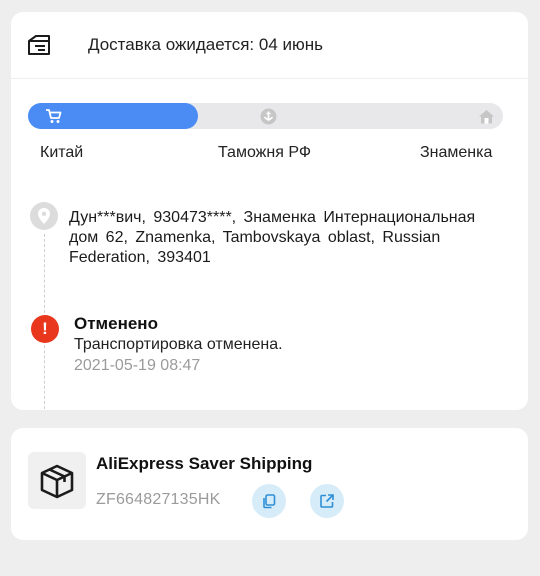  Describe the element at coordinates (178, 344) in the screenshot. I see `event-description: Транспортировка отменена.` at that location.